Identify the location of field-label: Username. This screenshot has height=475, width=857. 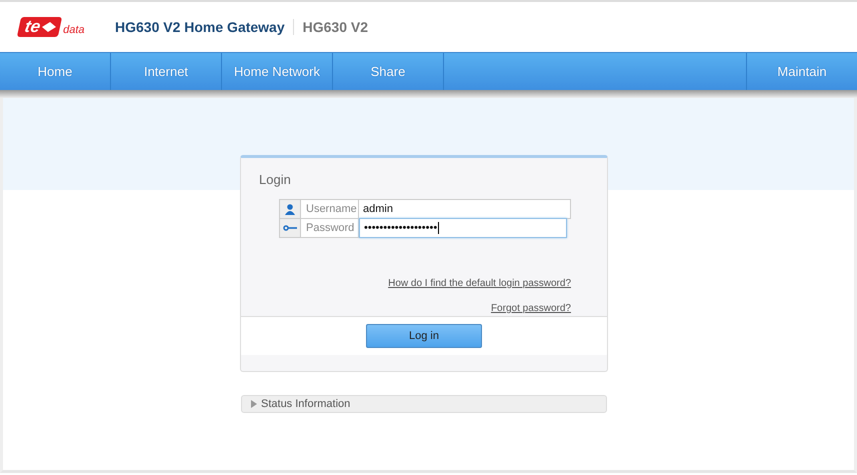
(330, 209).